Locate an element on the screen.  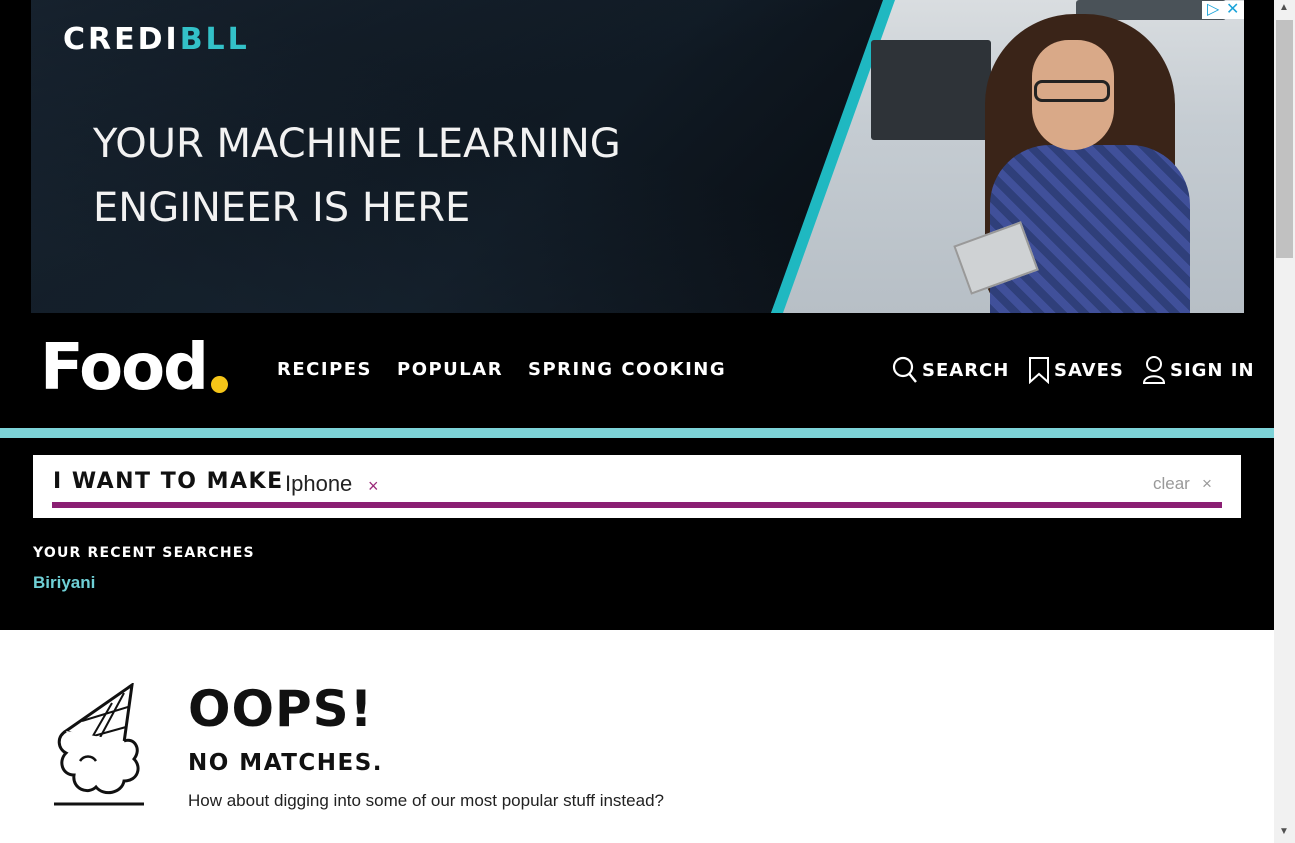
header-divider is located at coordinates (637, 433).